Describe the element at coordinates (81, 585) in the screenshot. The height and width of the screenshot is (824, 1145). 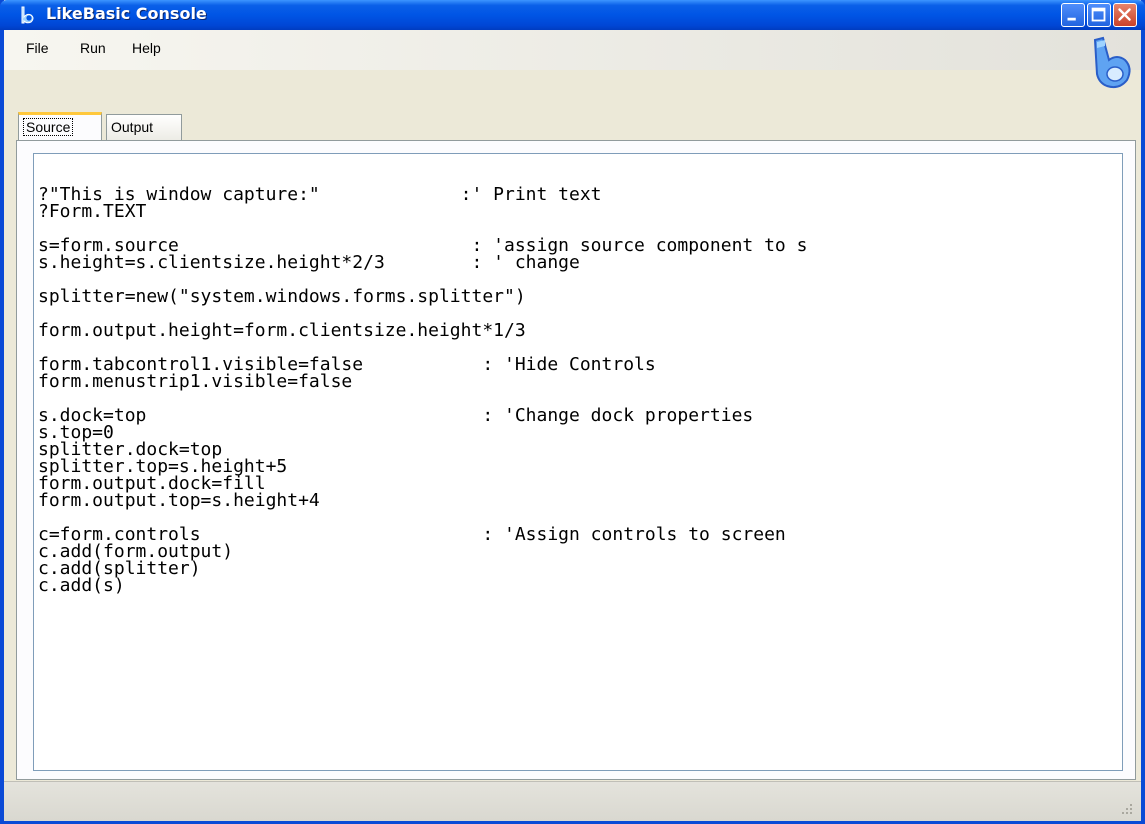
I see `code-line: c.add(s)` at that location.